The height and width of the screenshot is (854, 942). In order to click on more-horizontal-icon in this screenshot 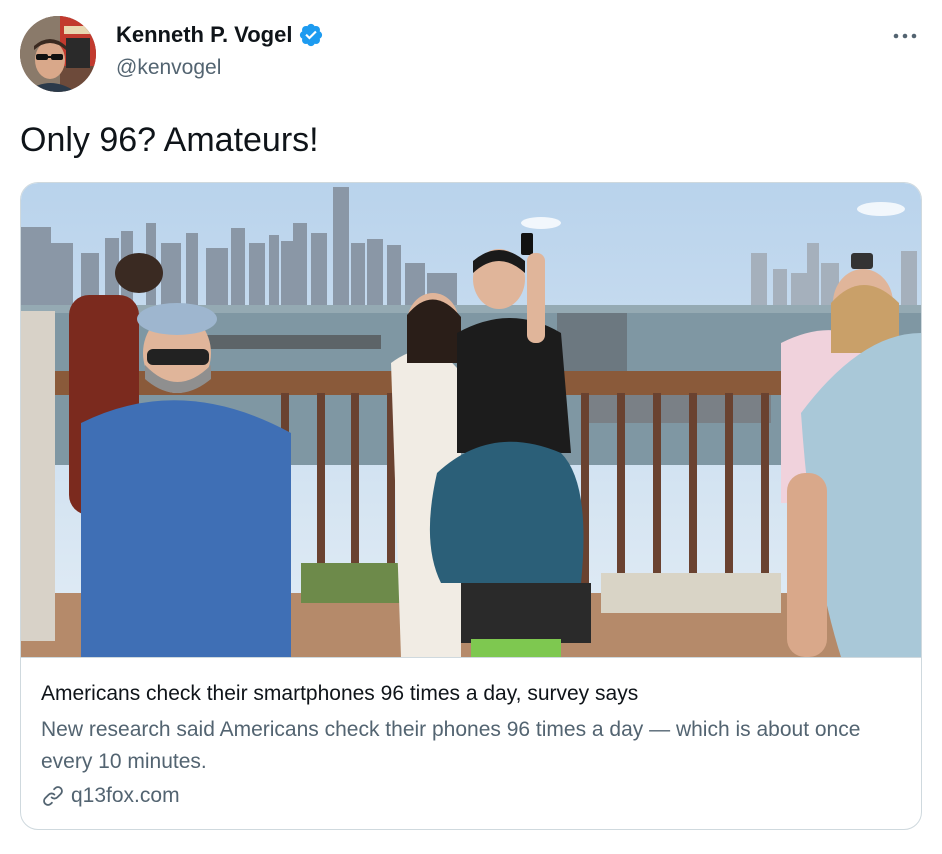, I will do `click(905, 36)`.